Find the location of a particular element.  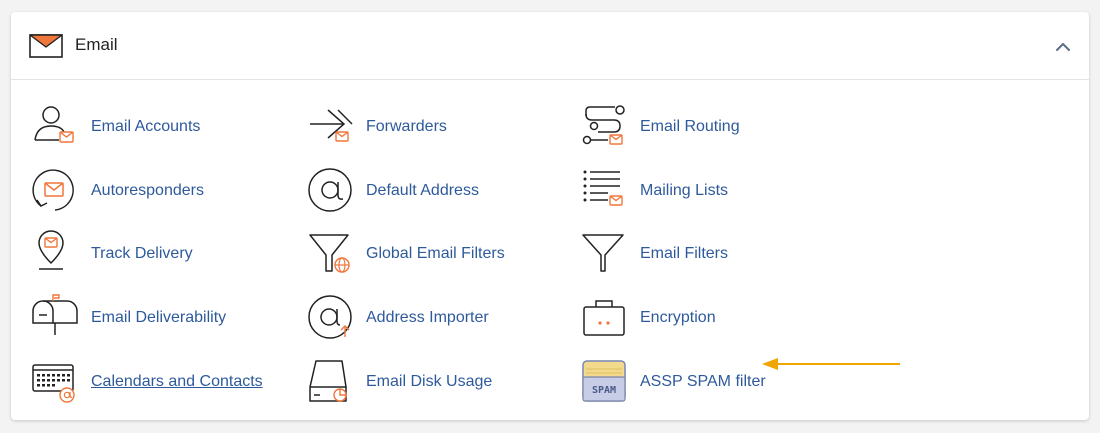

spam-filter-icon: SPAM is located at coordinates (604, 381).